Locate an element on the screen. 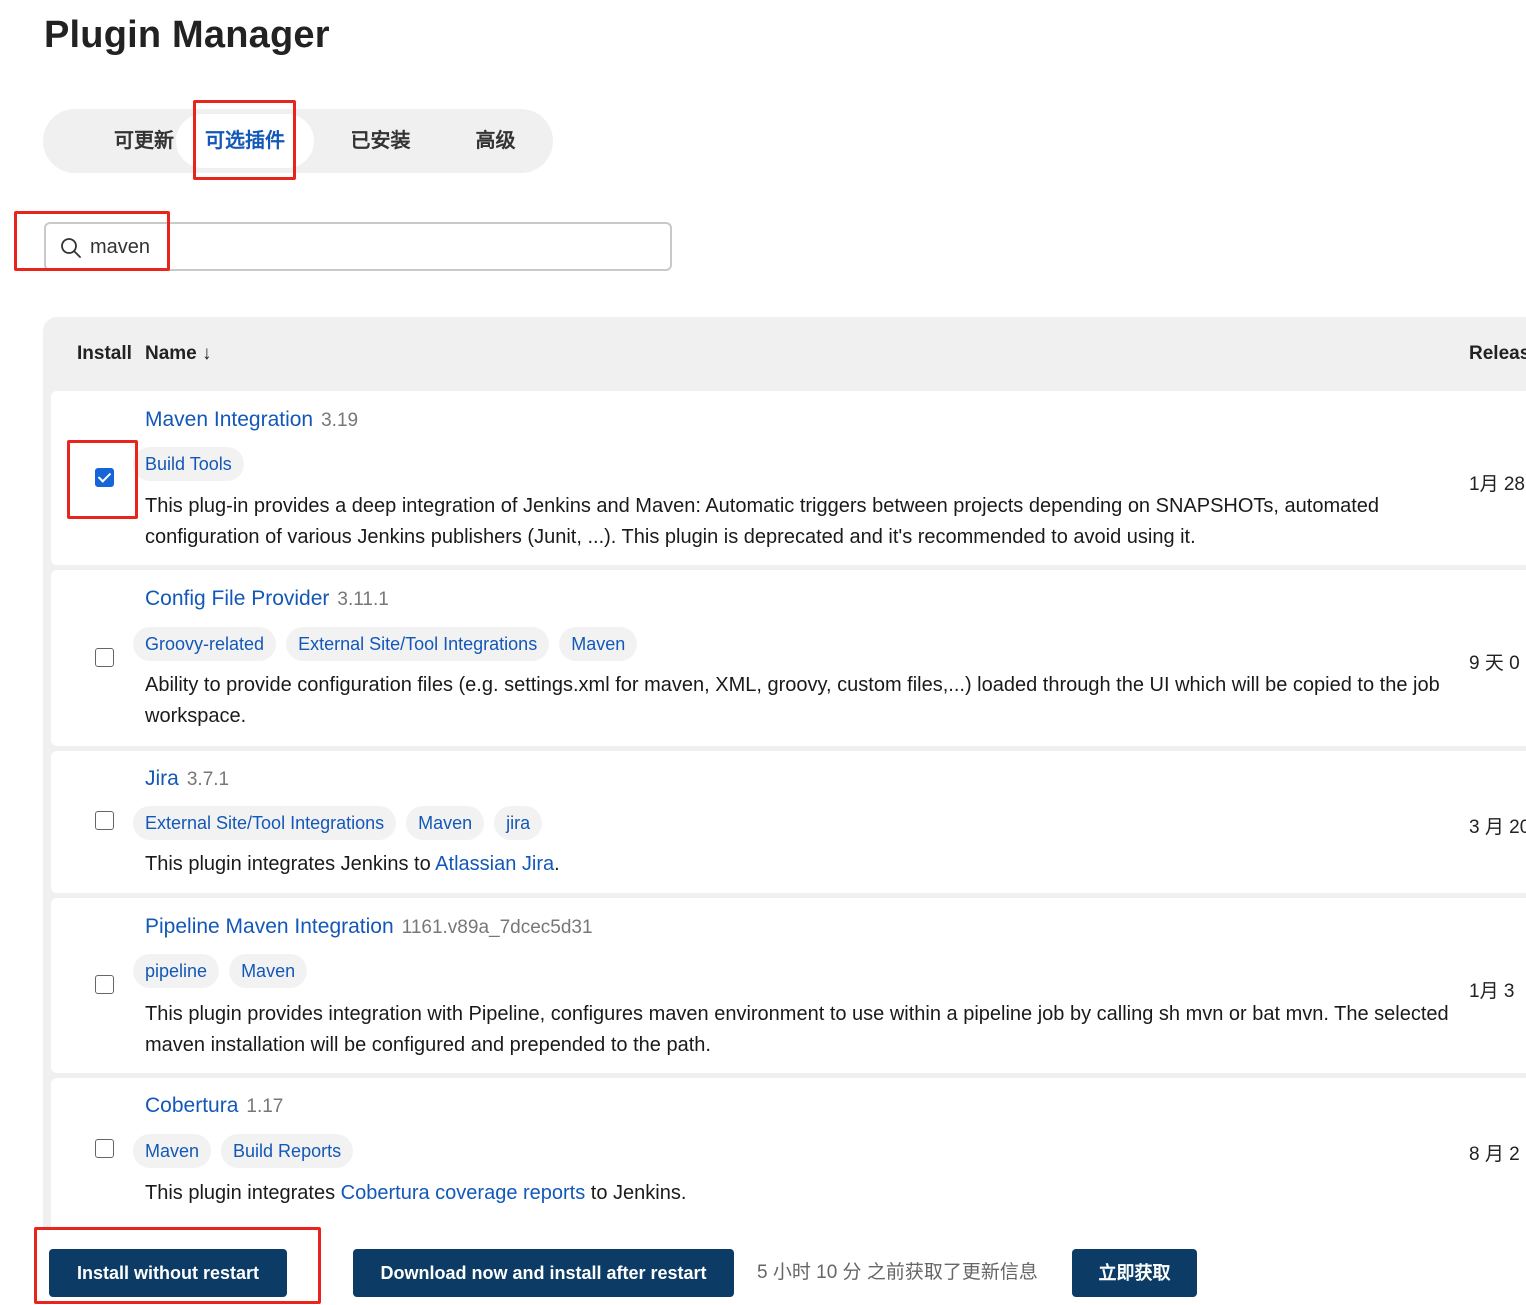  tag-list: pipeline Maven is located at coordinates (220, 971).